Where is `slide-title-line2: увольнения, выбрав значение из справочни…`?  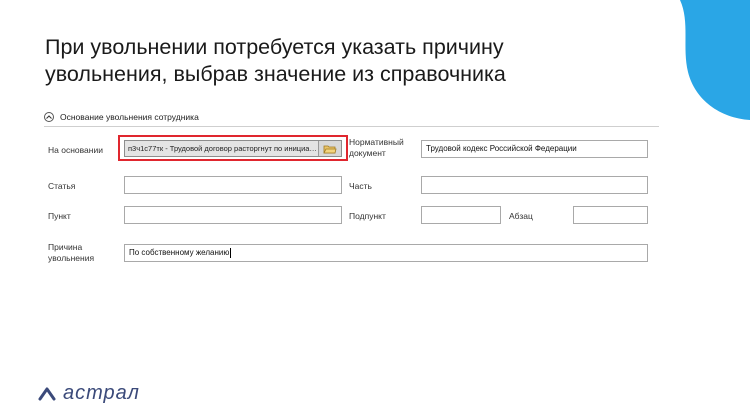 slide-title-line2: увольнения, выбрав значение из справочни… is located at coordinates (275, 74).